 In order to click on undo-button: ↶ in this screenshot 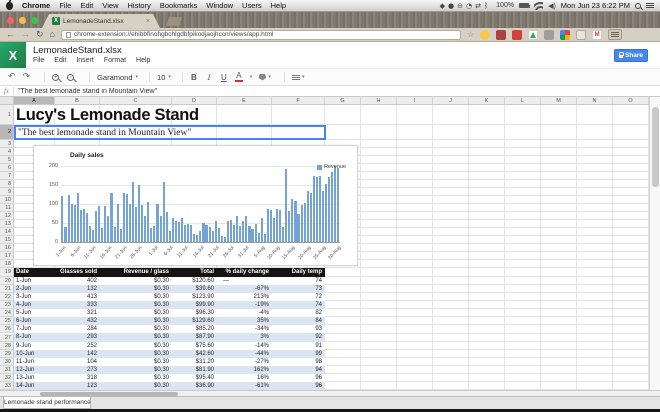, I will do `click(12, 77)`.